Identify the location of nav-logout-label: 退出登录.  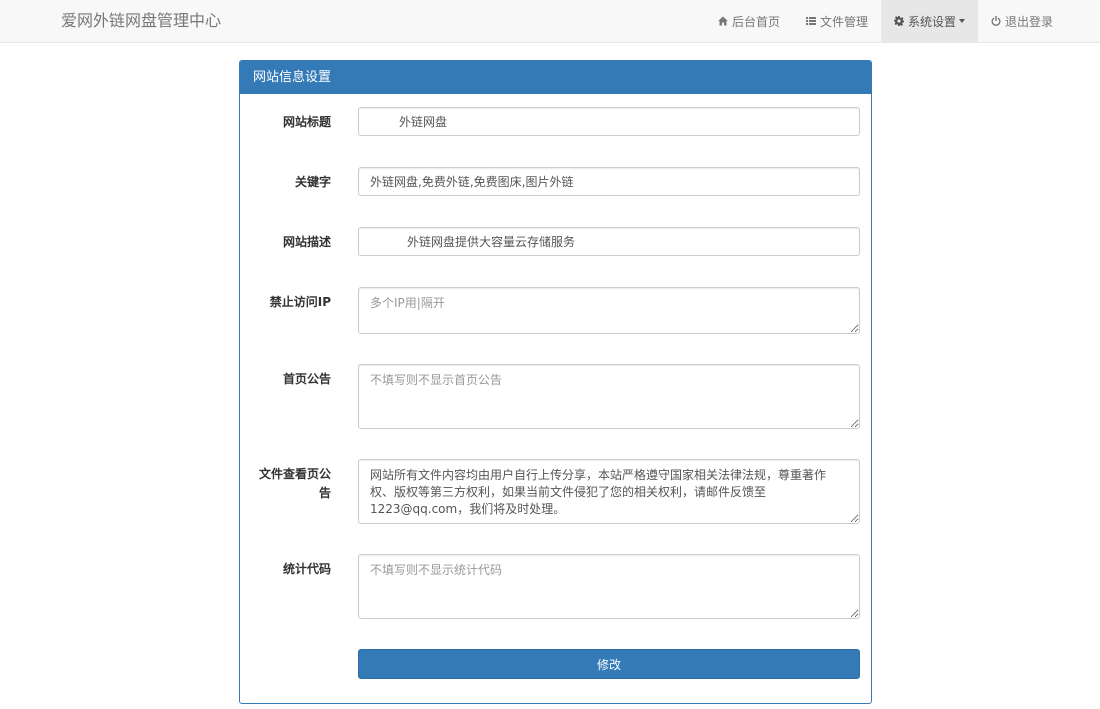
(1028, 21).